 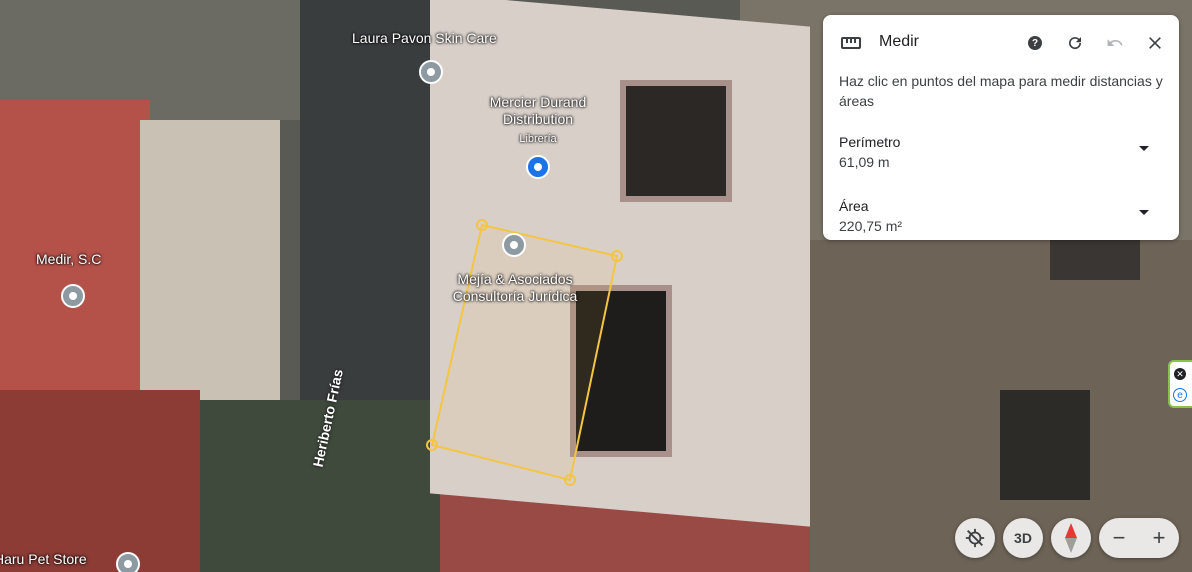 I want to click on zoom-in-button: +, so click(x=1159, y=538).